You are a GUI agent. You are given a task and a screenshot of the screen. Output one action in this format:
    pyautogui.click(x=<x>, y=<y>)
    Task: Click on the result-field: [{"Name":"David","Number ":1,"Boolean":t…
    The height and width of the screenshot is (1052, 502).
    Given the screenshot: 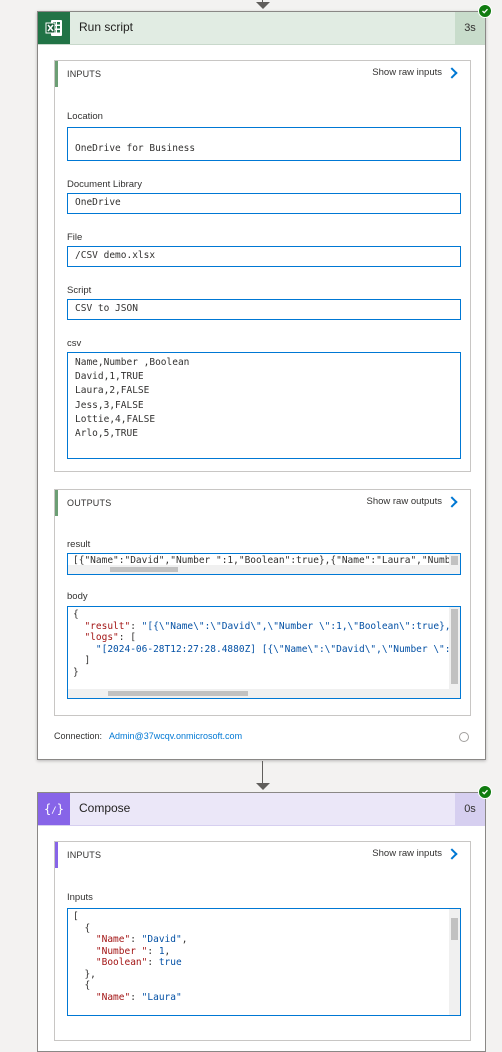 What is the action you would take?
    pyautogui.click(x=264, y=564)
    